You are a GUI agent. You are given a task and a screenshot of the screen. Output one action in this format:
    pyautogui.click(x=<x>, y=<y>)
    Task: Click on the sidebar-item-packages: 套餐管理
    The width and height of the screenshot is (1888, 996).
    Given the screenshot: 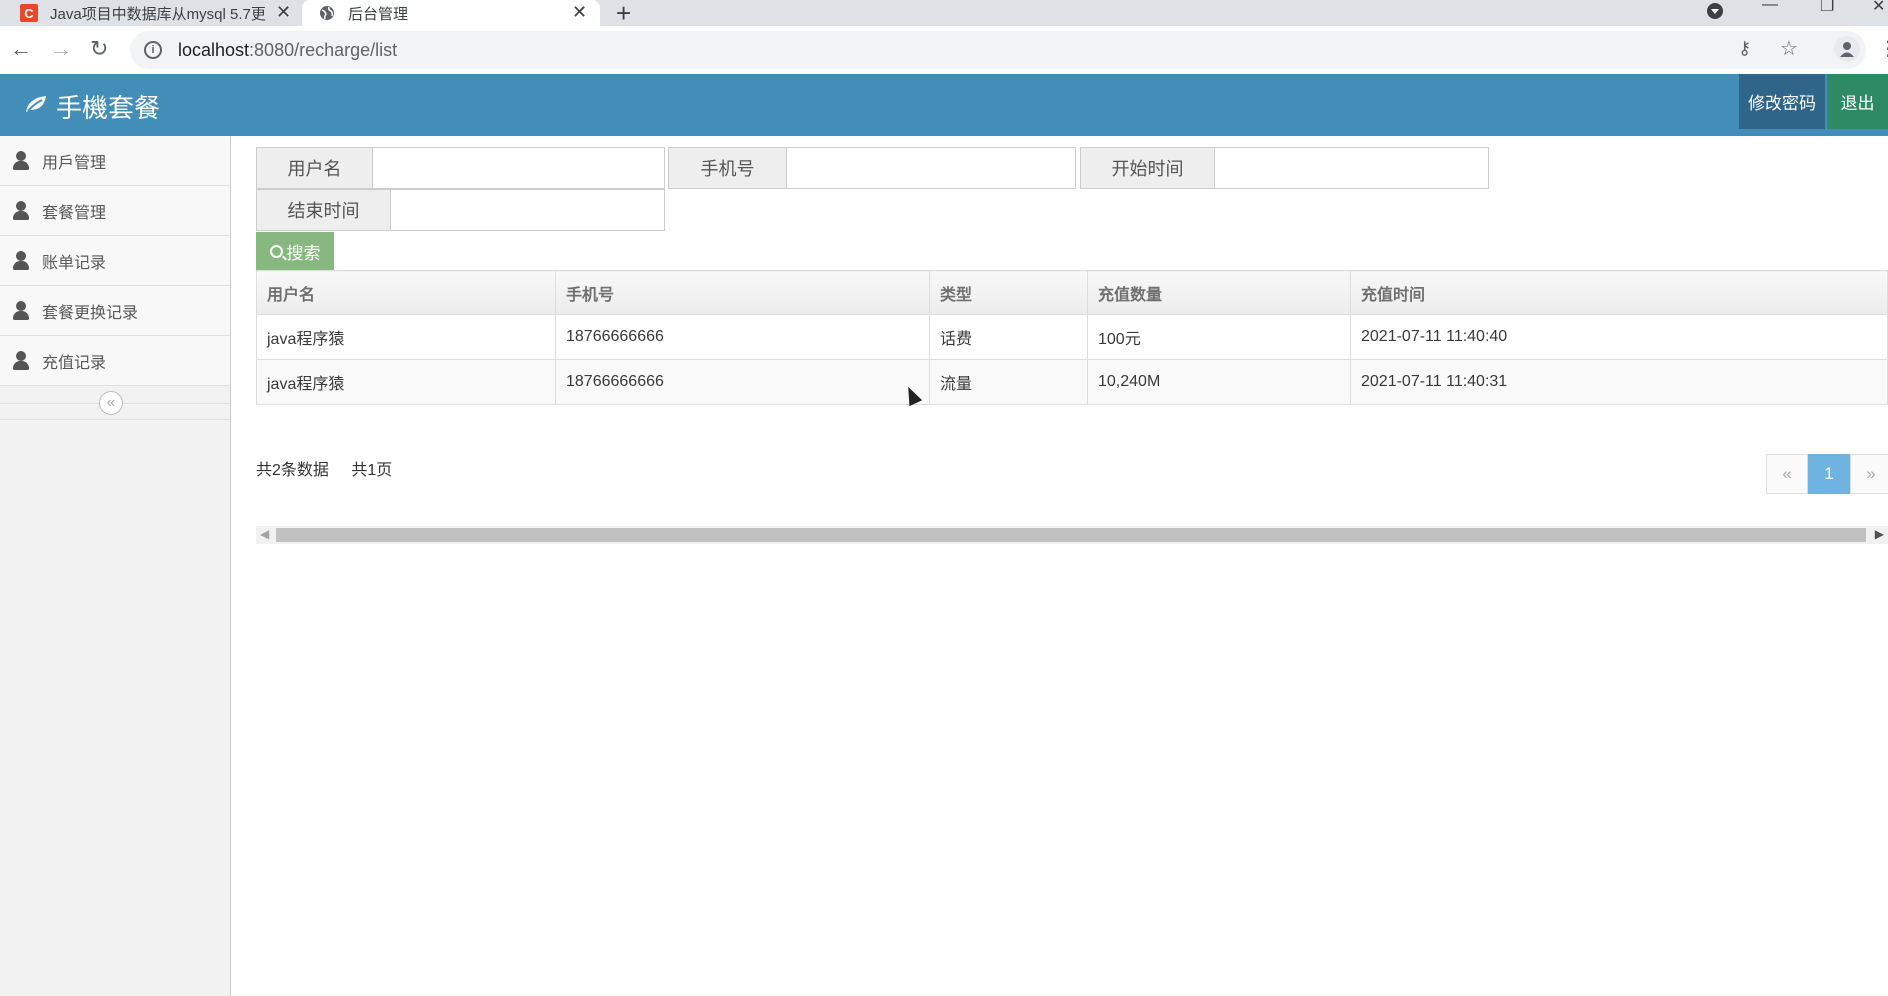 What is the action you would take?
    pyautogui.click(x=115, y=211)
    